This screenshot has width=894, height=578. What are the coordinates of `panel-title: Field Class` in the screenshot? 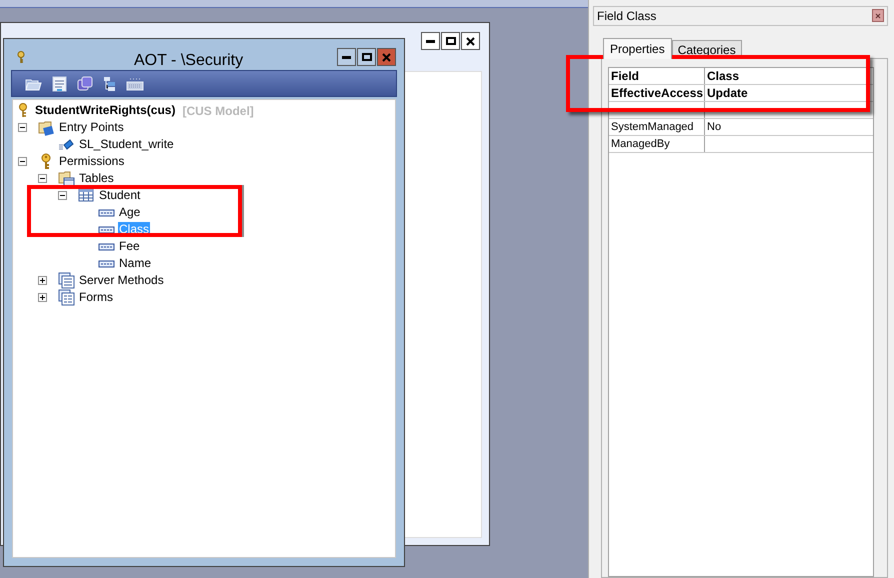 It's located at (626, 16).